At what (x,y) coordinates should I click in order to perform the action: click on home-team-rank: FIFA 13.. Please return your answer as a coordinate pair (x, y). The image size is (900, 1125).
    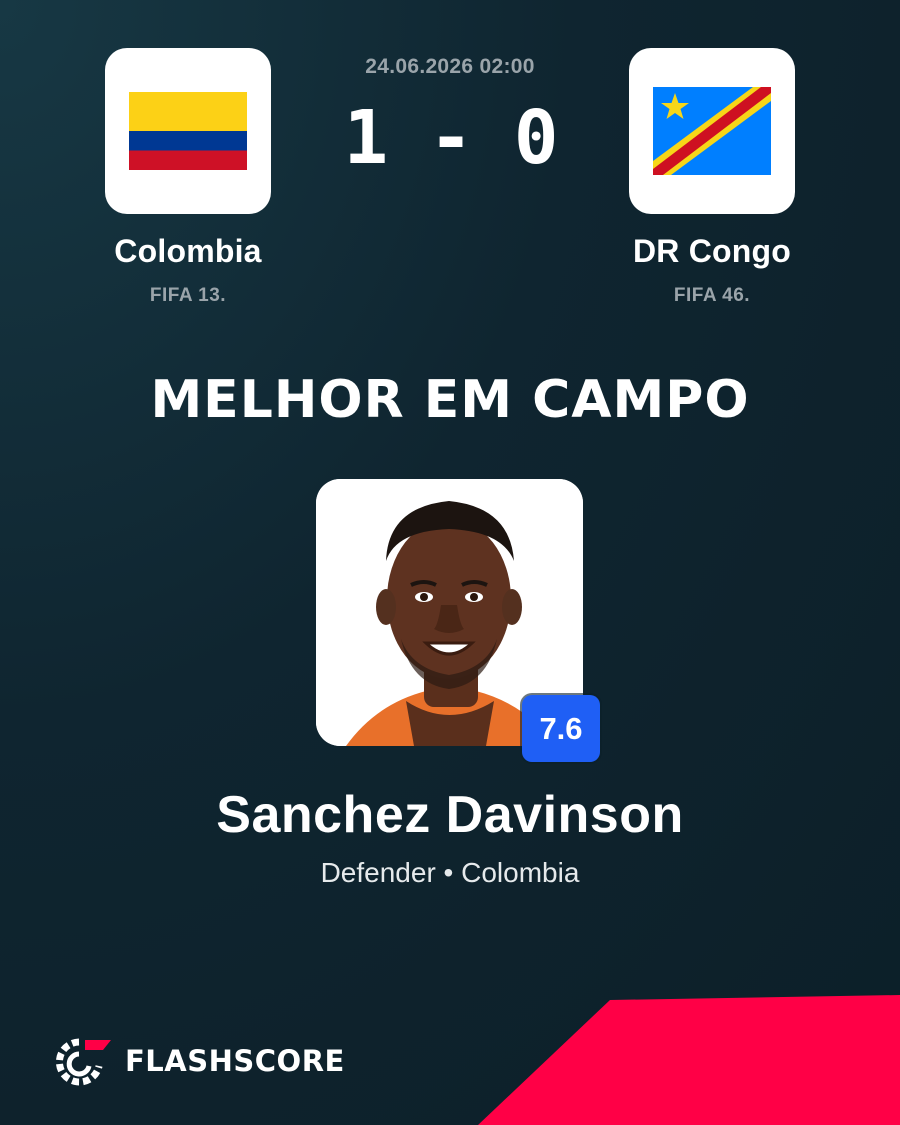
    Looking at the image, I should click on (188, 295).